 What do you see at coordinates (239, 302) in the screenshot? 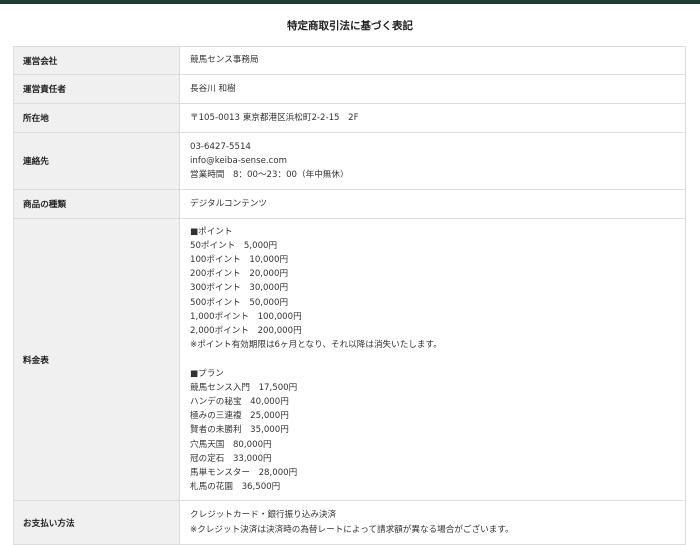
I see `price-item: 500ポイント 50,000円` at bounding box center [239, 302].